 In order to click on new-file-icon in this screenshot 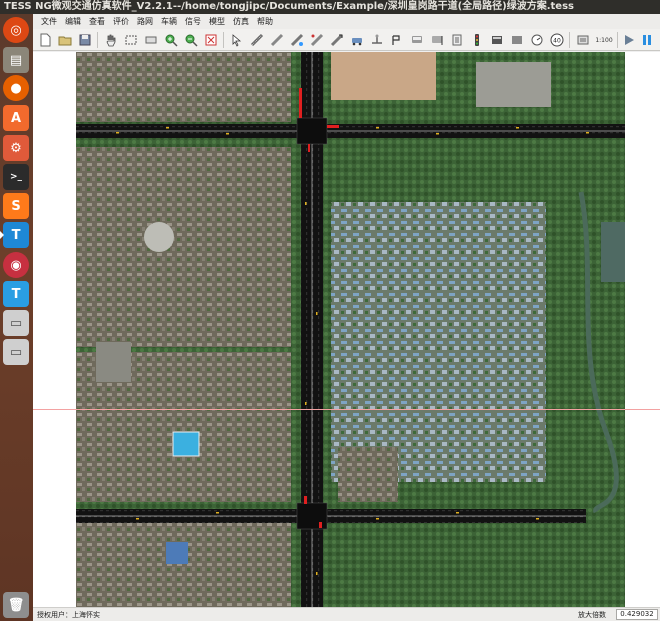, I will do `click(45, 40)`.